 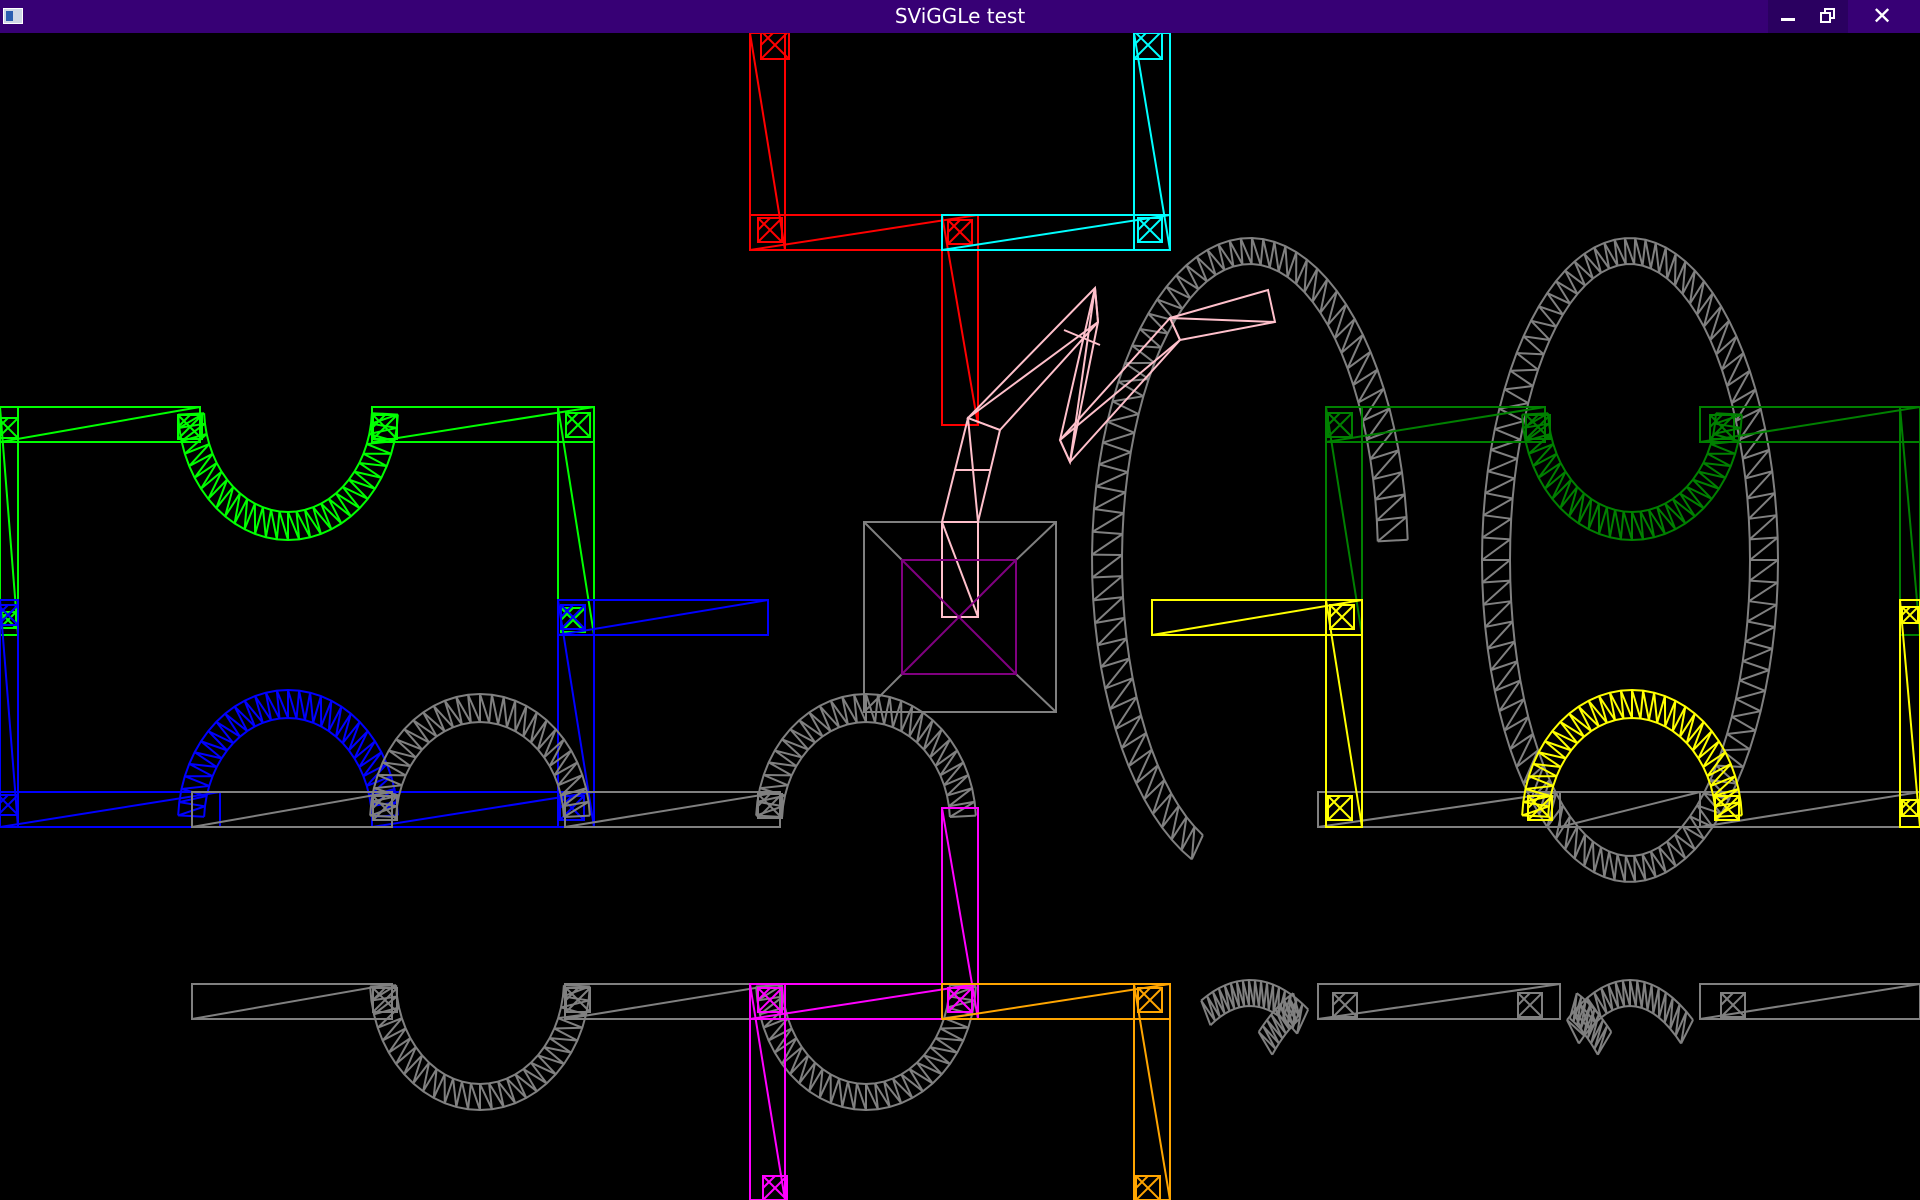 I want to click on maximize-button, so click(x=1828, y=16).